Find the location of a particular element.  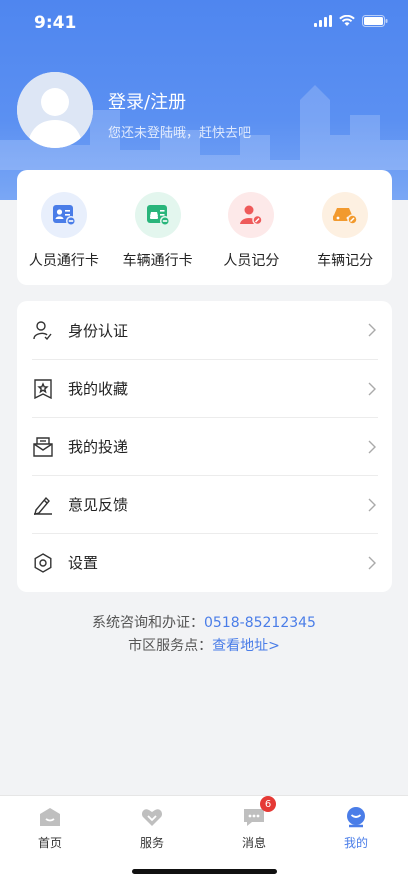

view-address-link: 查看地址> is located at coordinates (246, 646).